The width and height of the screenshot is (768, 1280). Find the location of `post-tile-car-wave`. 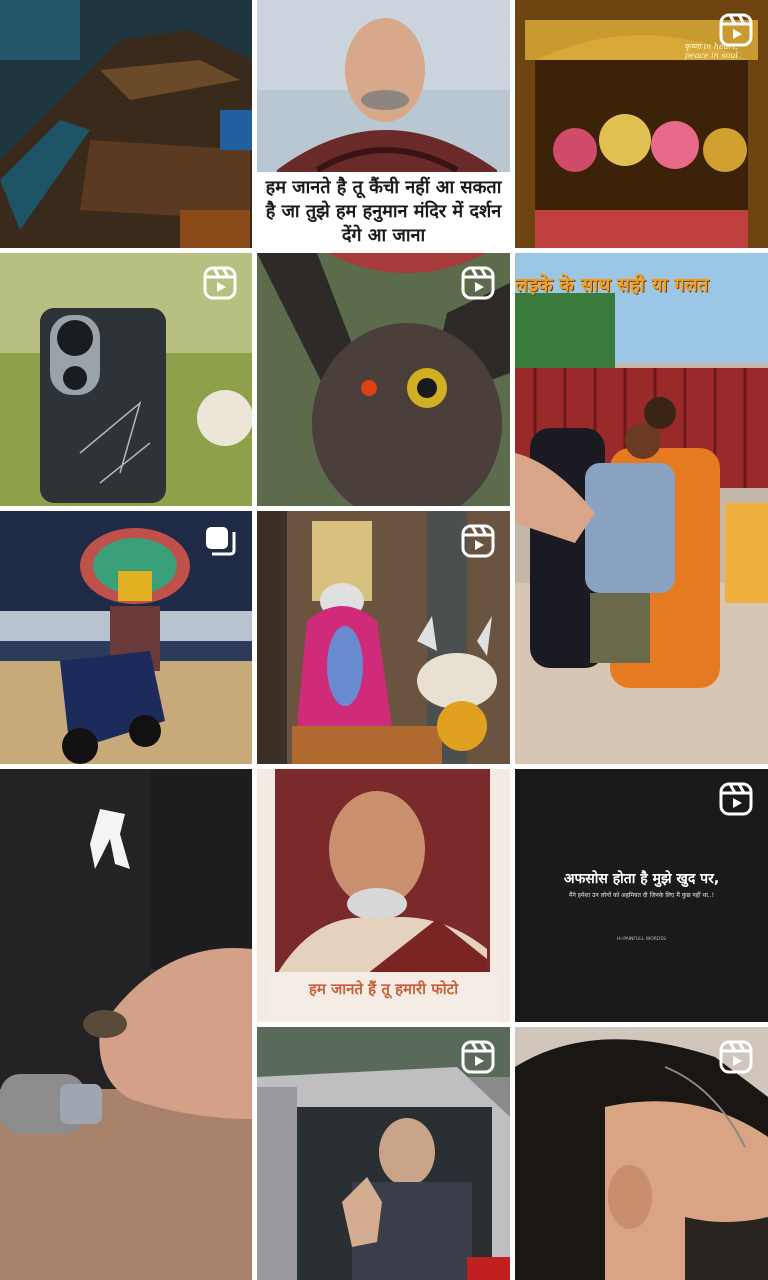

post-tile-car-wave is located at coordinates (383, 1153).